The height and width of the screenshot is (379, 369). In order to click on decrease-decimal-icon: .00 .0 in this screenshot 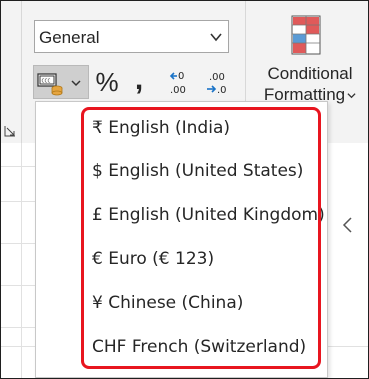, I will do `click(216, 83)`.